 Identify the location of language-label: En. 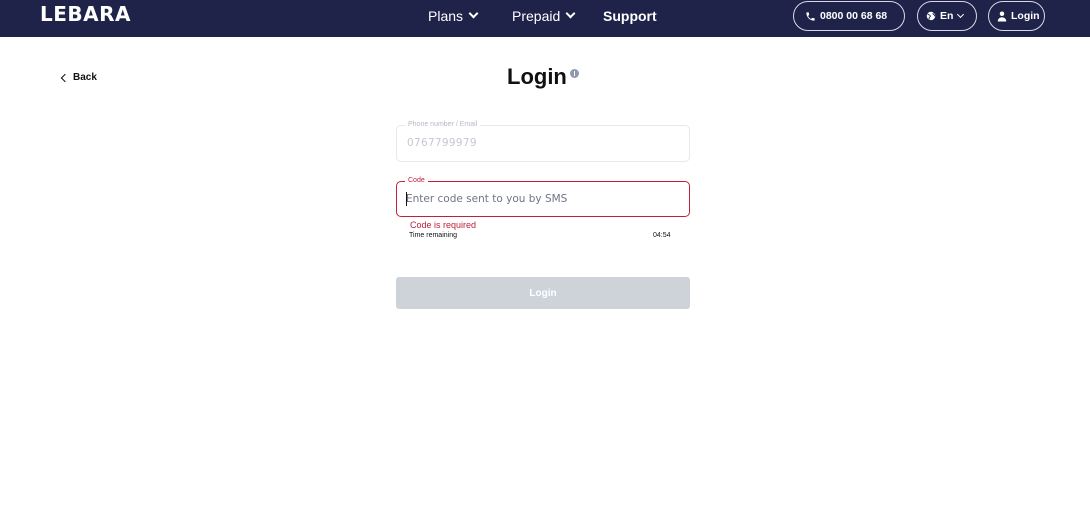
(947, 16).